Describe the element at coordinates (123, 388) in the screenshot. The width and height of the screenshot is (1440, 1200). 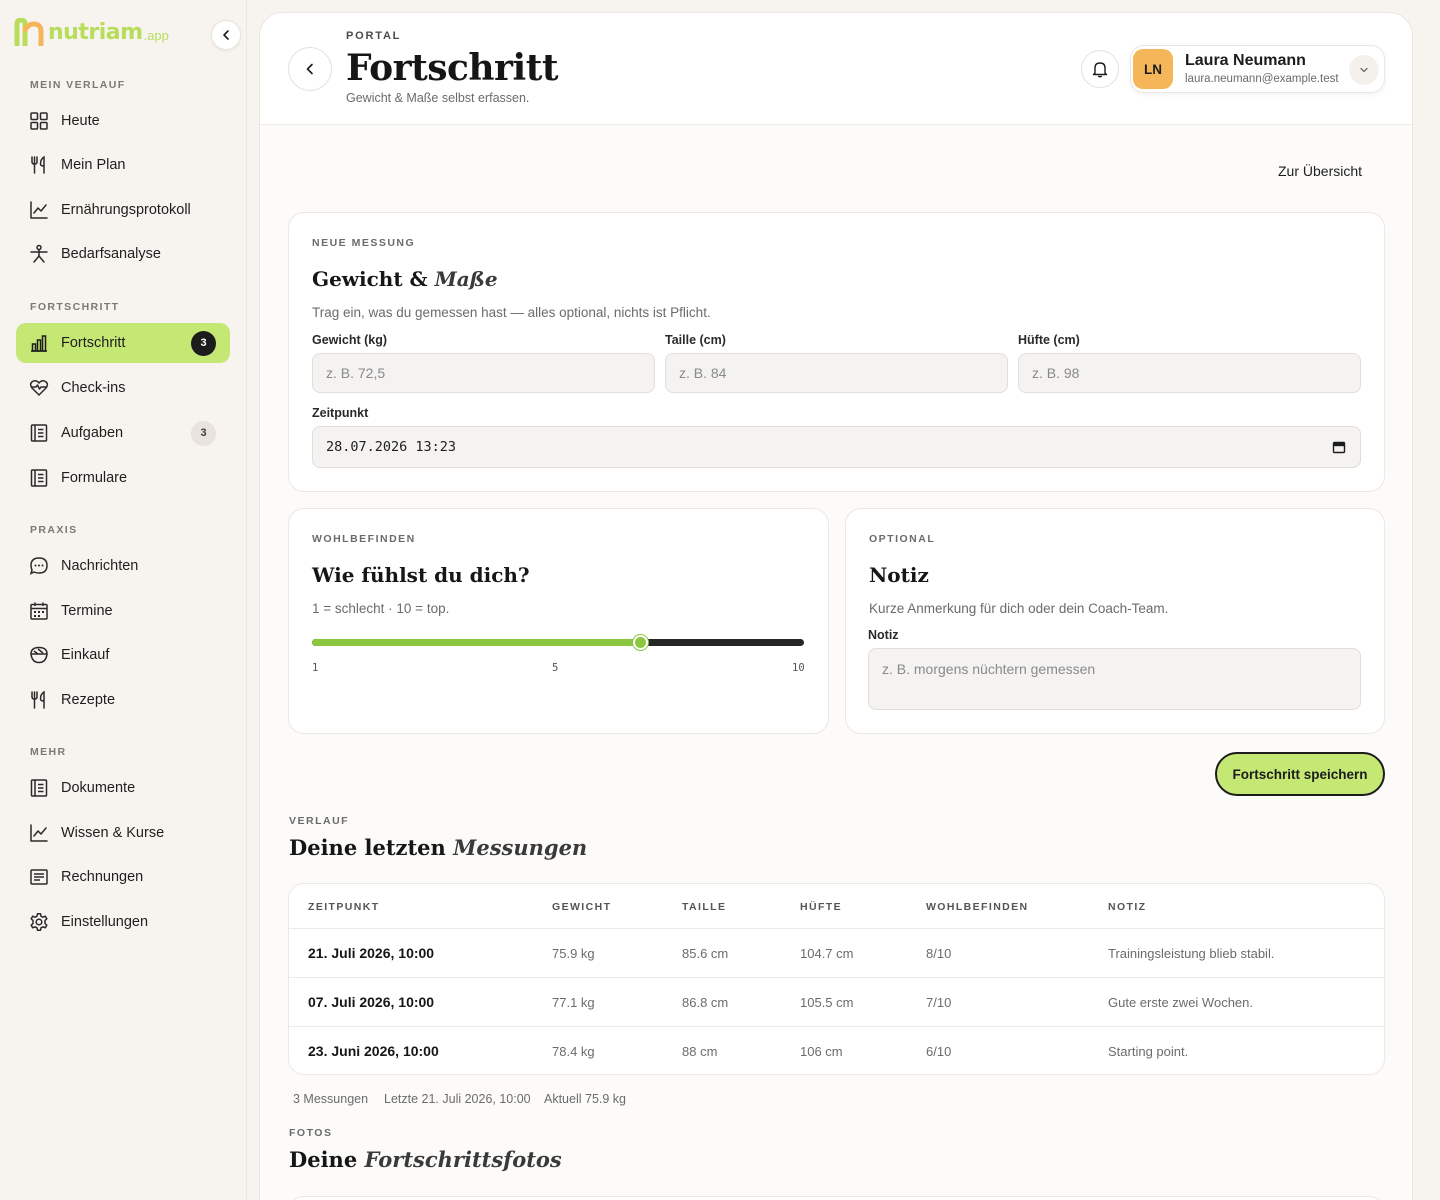
I see `sidebar-item-check-ins: Check-ins` at that location.